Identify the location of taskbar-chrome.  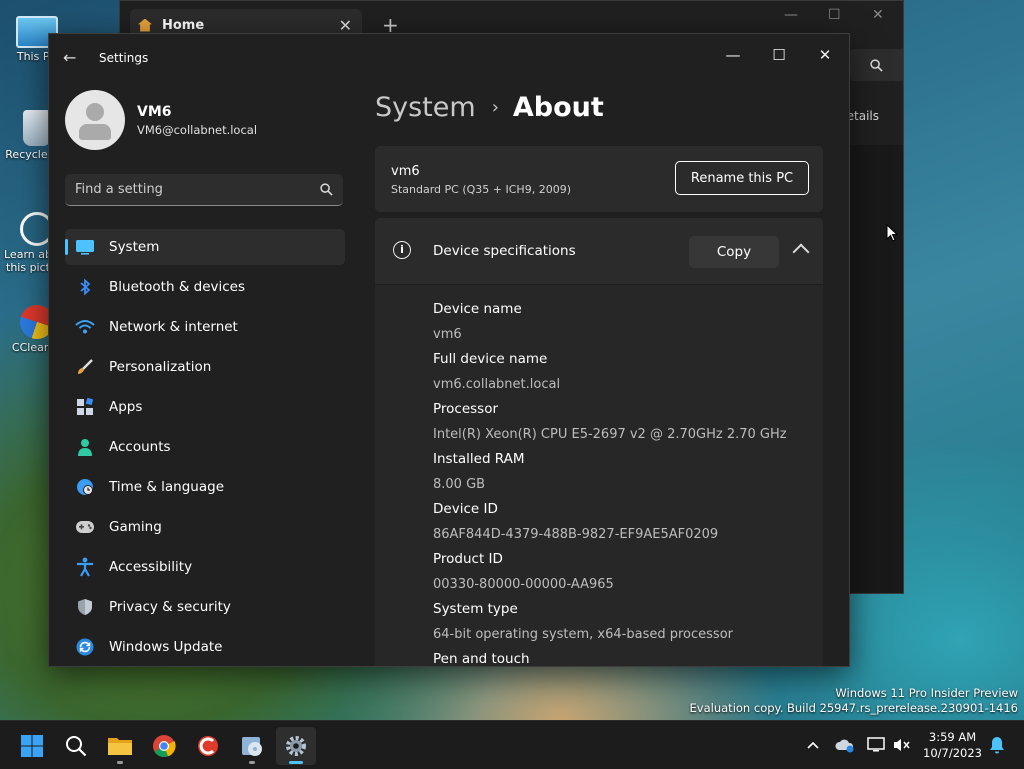
(164, 746).